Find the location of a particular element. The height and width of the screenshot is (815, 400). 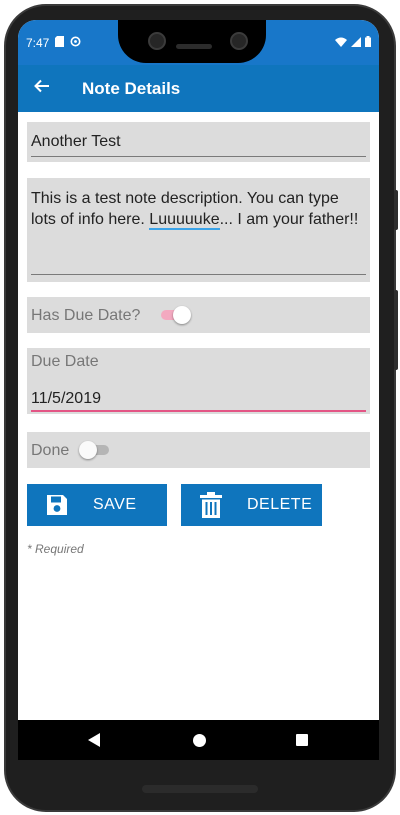

save-button-label: SAVE is located at coordinates (115, 504).